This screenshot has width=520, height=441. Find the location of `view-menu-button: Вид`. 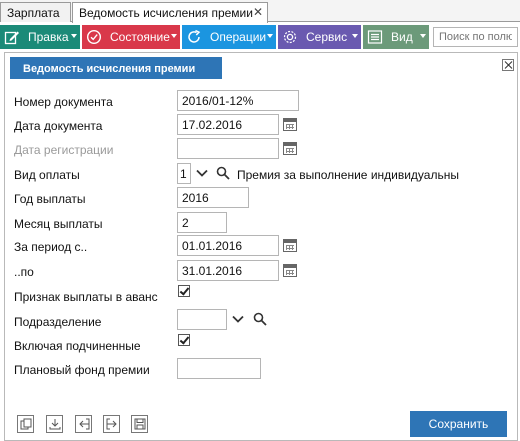

view-menu-button: Вид is located at coordinates (396, 37).